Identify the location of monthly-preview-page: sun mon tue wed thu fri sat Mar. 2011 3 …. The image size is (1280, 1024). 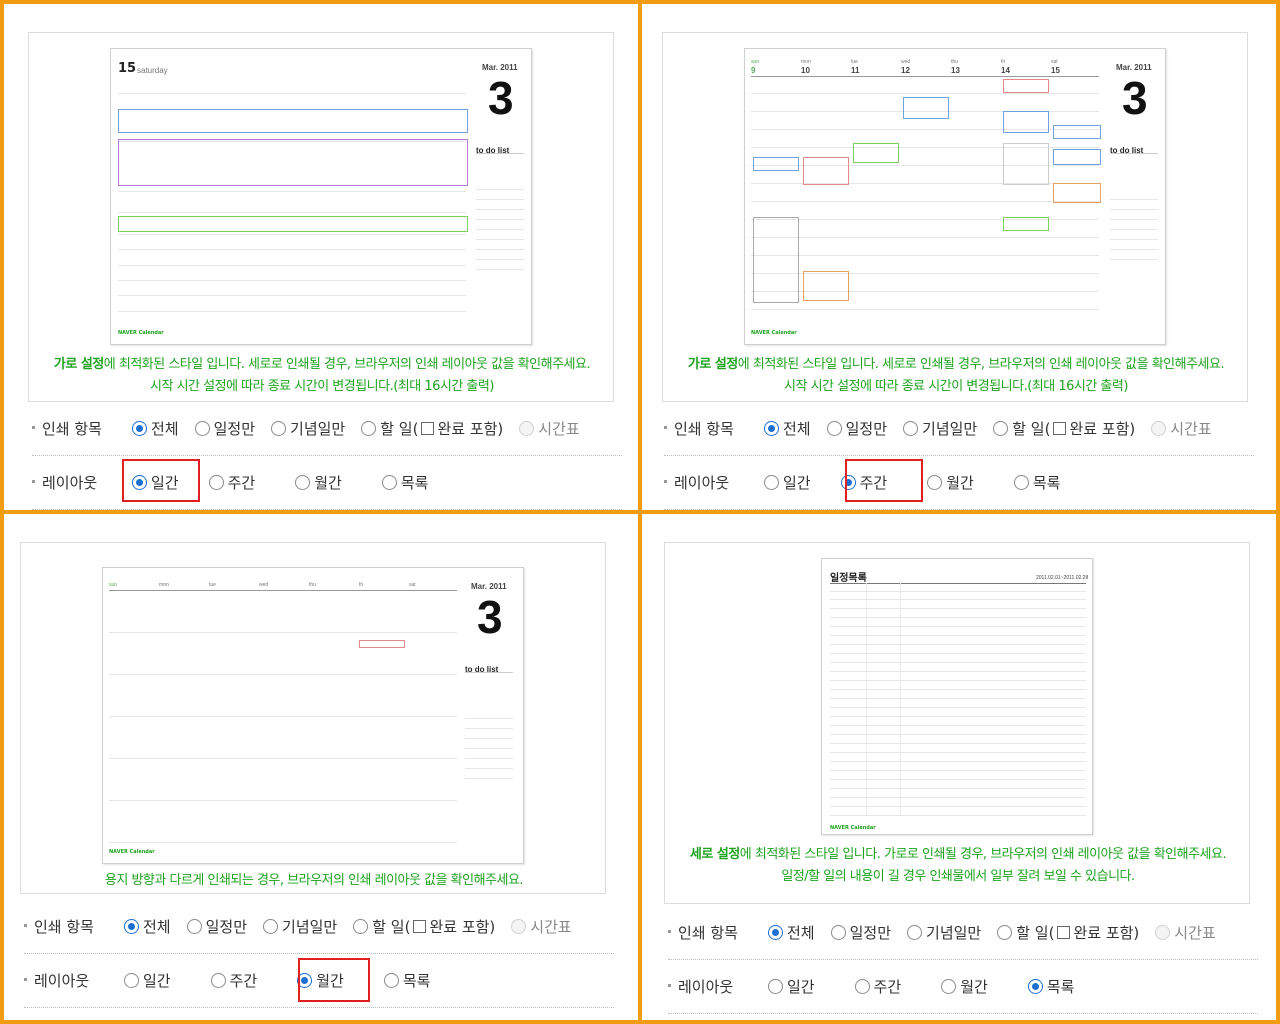
(313, 715).